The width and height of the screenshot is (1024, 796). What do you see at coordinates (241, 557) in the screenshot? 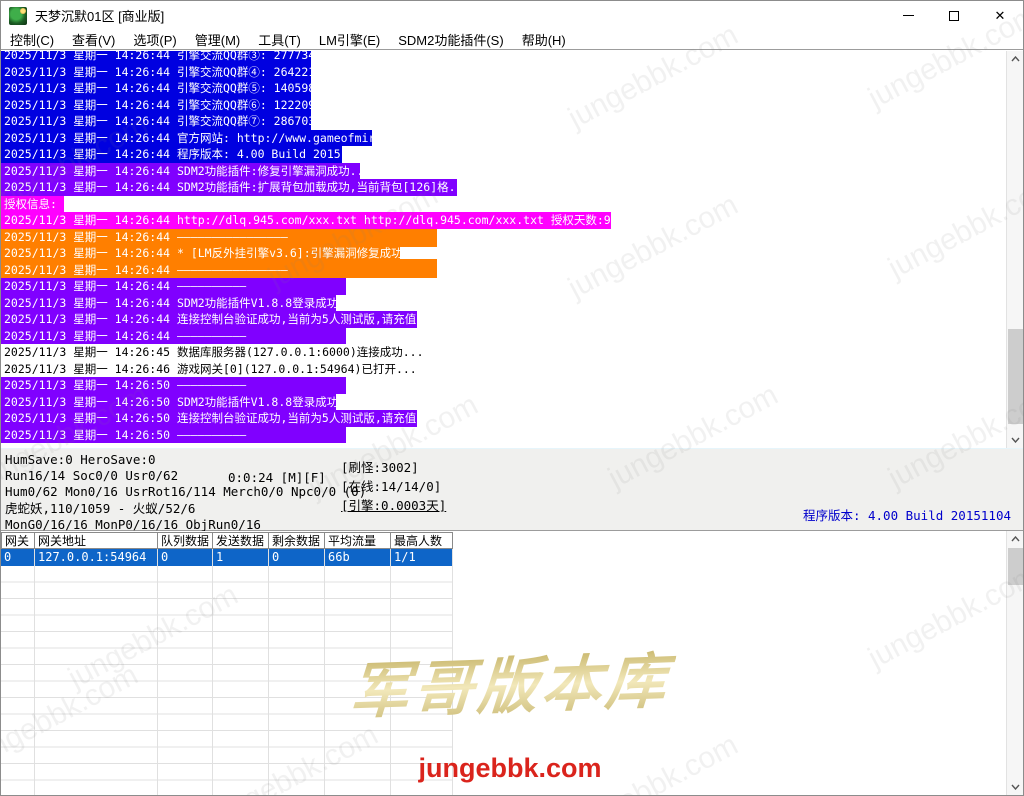
I see `gateway-cell: 1` at bounding box center [241, 557].